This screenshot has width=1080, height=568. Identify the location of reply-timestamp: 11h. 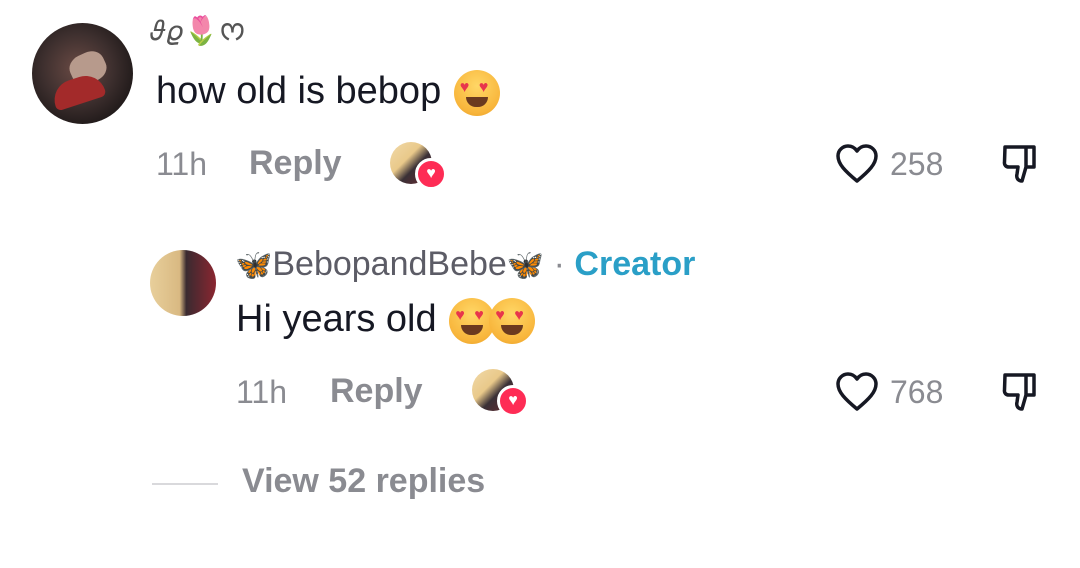
(262, 392).